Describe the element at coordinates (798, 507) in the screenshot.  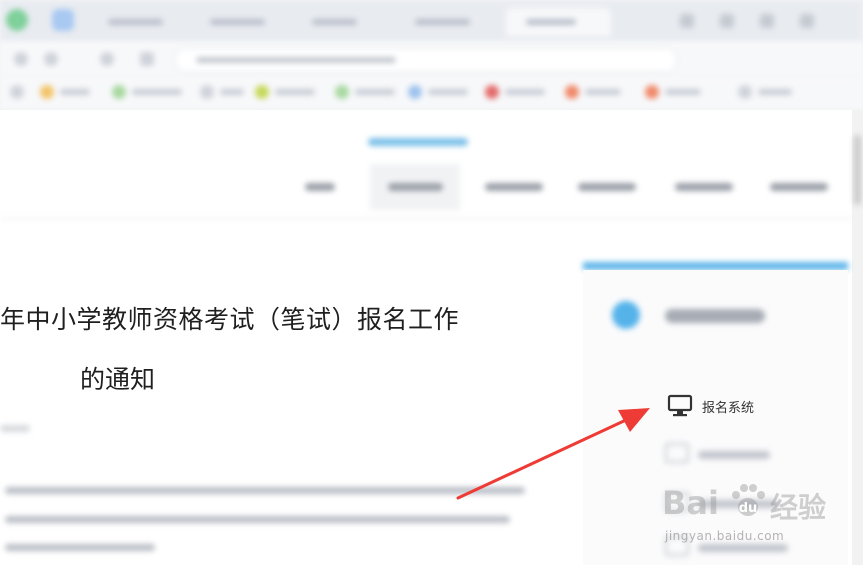
I see `watermark-jingyan: 经验` at that location.